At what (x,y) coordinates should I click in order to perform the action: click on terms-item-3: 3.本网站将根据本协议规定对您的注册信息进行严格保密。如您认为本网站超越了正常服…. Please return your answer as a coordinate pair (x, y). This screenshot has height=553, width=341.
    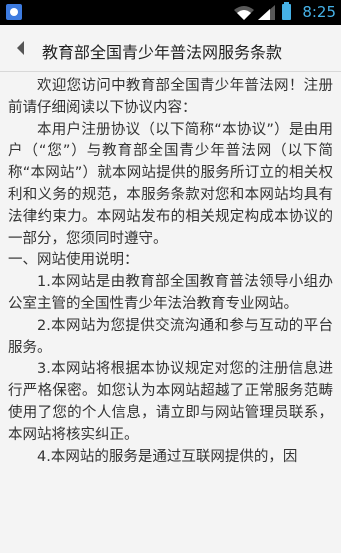
    Looking at the image, I should click on (170, 402).